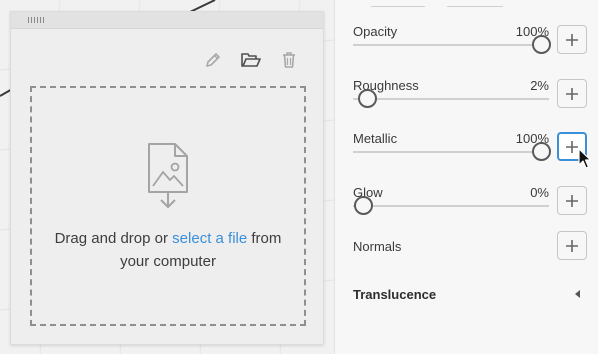 The image size is (598, 354). I want to click on pencil-icon, so click(213, 60).